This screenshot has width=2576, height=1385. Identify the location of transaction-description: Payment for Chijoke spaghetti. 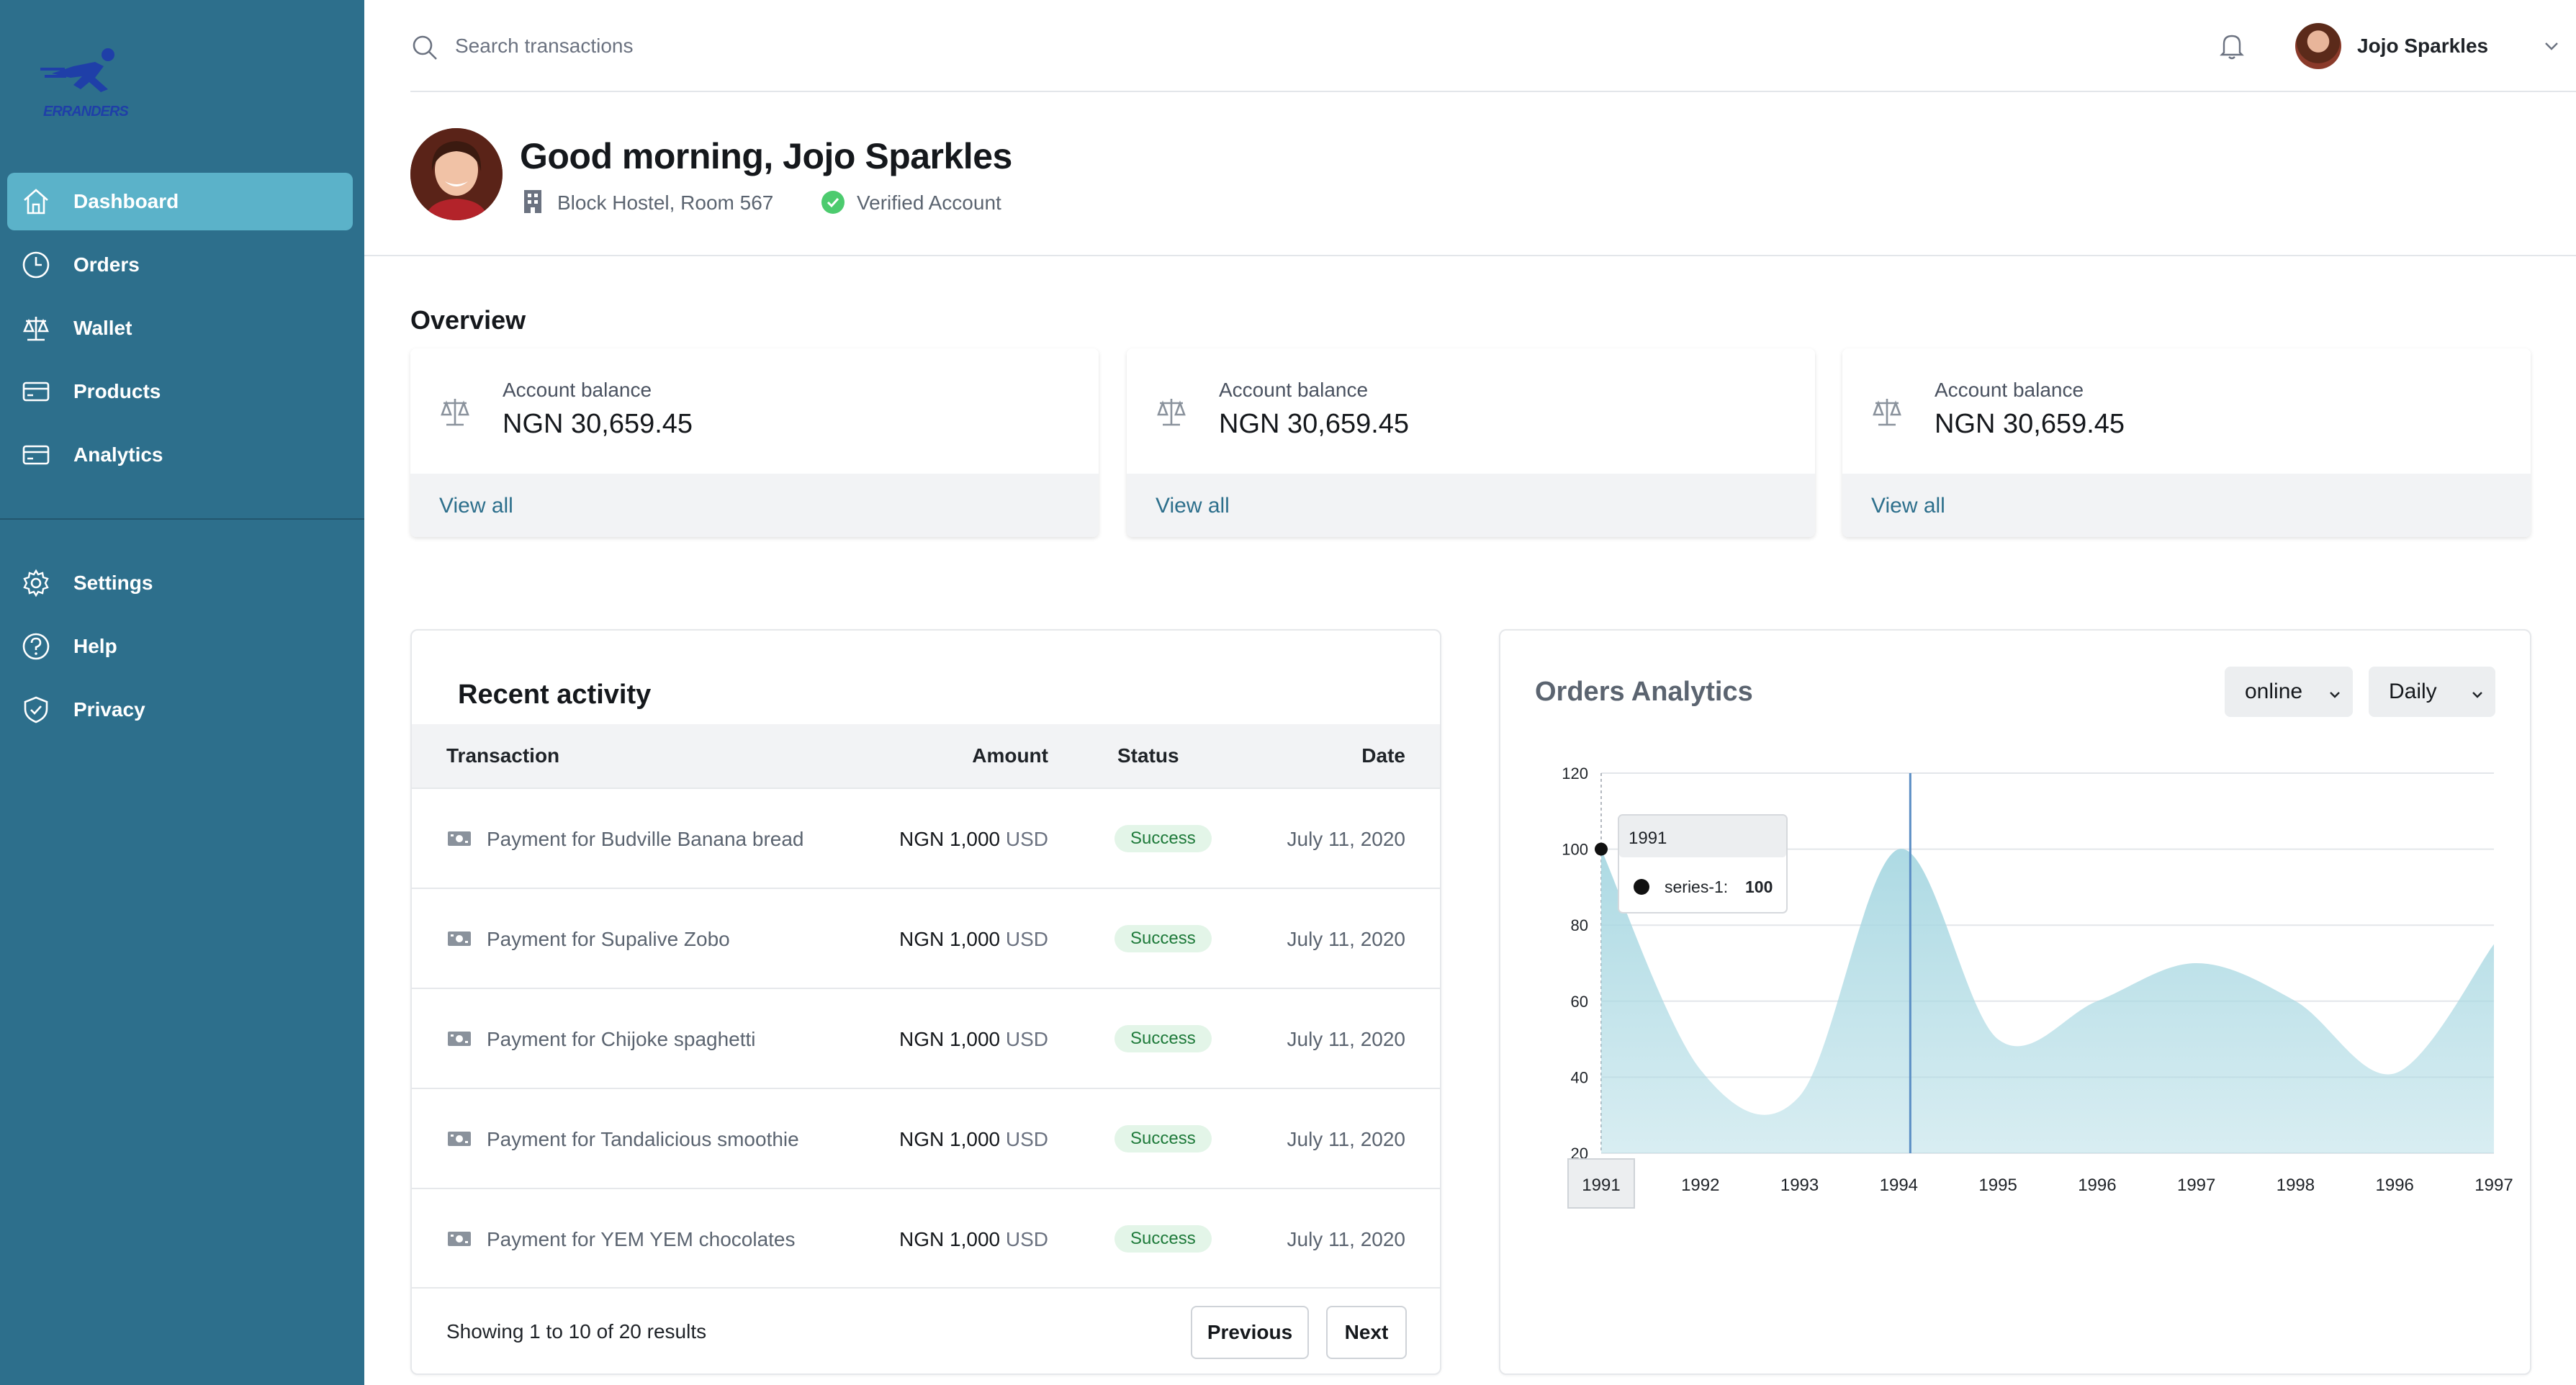
(621, 1039).